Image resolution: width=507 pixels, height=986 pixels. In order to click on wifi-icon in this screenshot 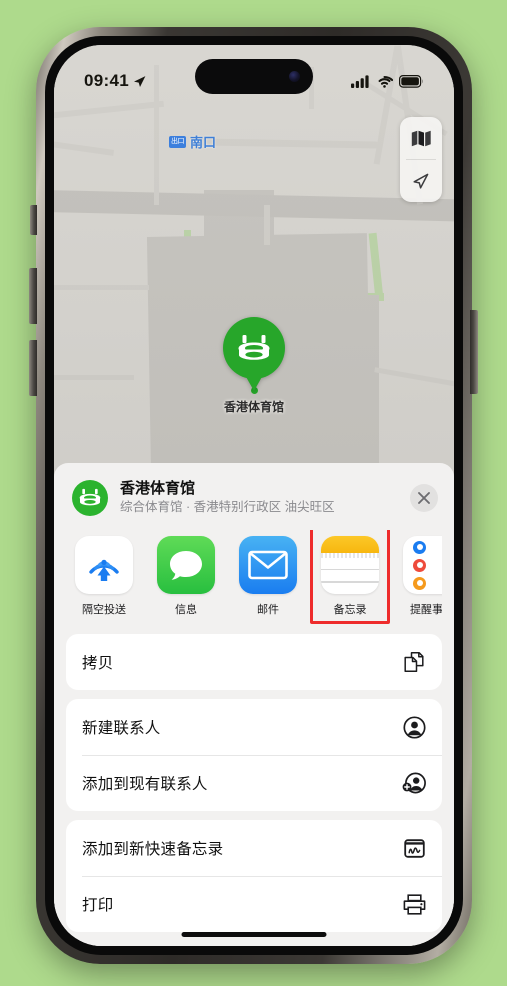, I will do `click(385, 81)`.